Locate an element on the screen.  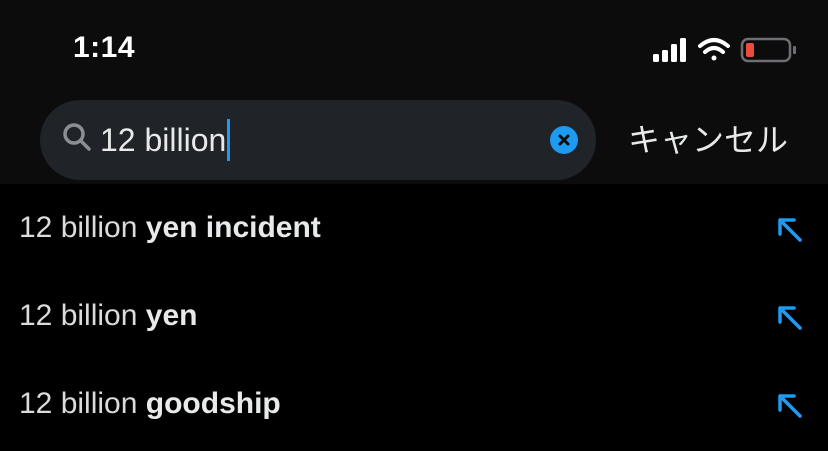
cancel-button: キャンセル is located at coordinates (708, 140).